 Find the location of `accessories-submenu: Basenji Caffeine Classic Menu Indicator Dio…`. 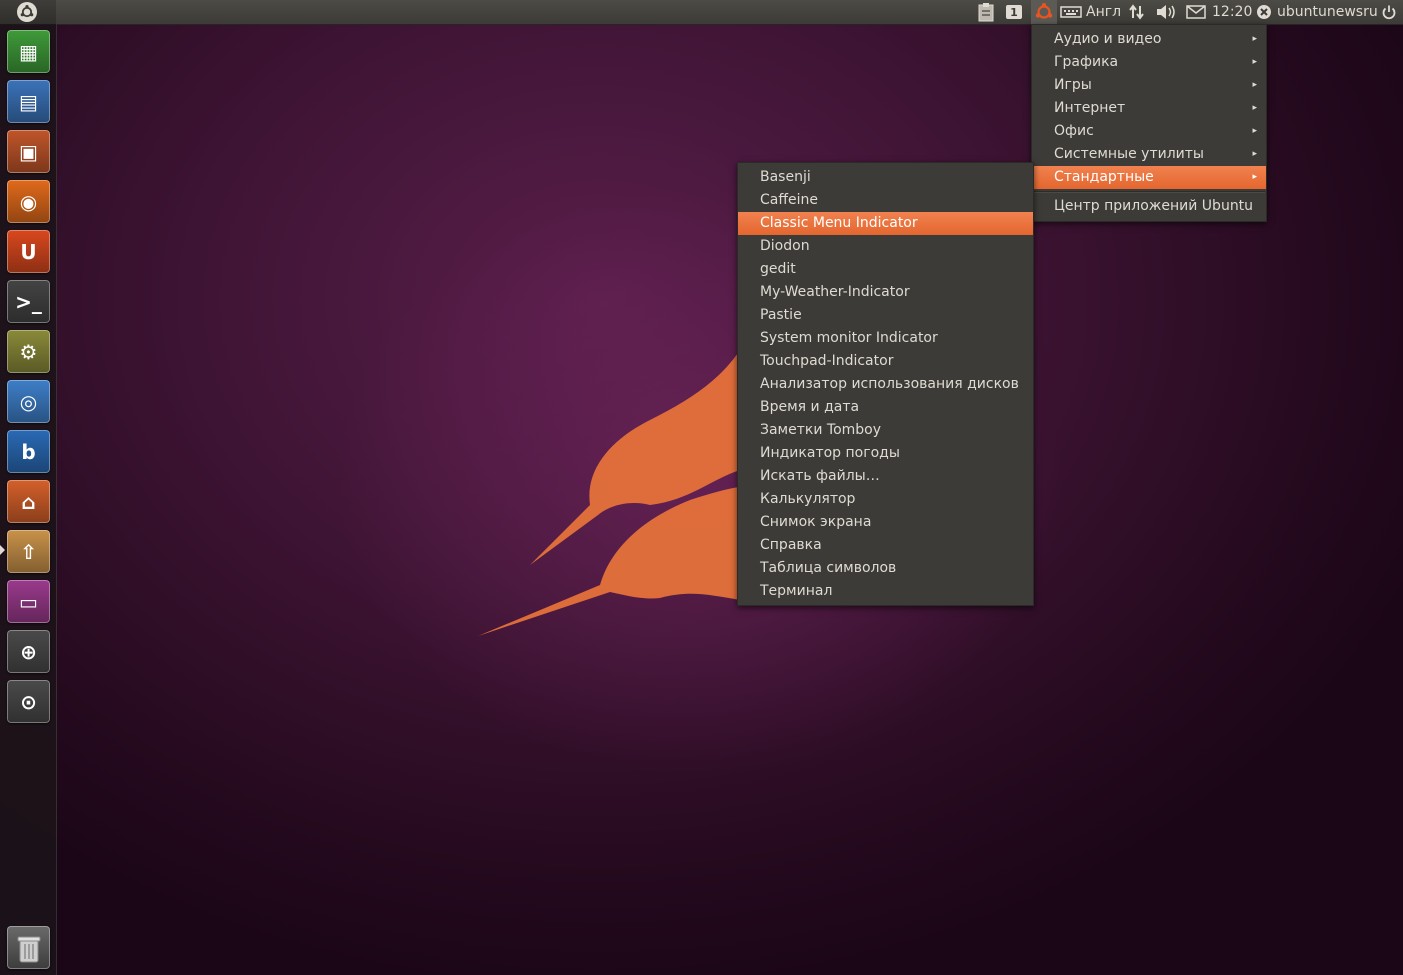

accessories-submenu: Basenji Caffeine Classic Menu Indicator Dio… is located at coordinates (885, 384).